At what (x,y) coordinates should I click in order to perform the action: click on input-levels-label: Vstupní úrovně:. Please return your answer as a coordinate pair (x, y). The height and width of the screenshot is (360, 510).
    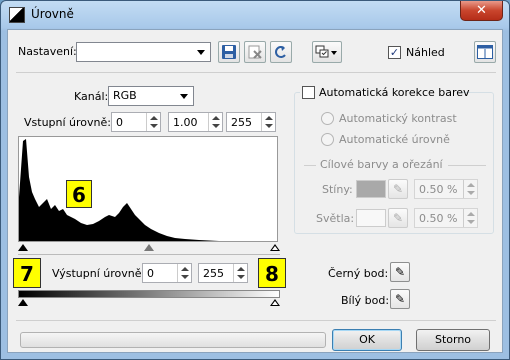
    Looking at the image, I should click on (67, 122).